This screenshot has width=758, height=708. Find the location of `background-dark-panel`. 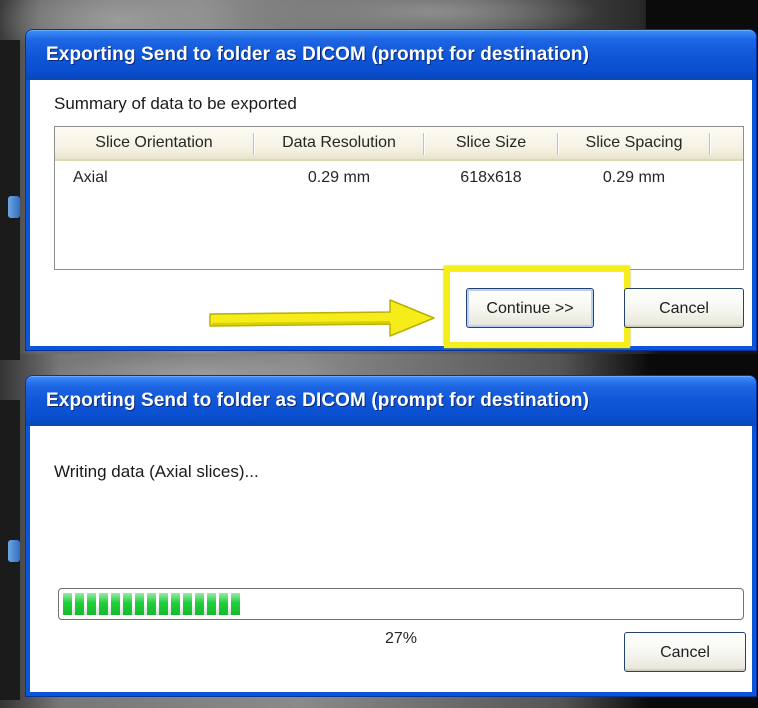

background-dark-panel is located at coordinates (702, 17).